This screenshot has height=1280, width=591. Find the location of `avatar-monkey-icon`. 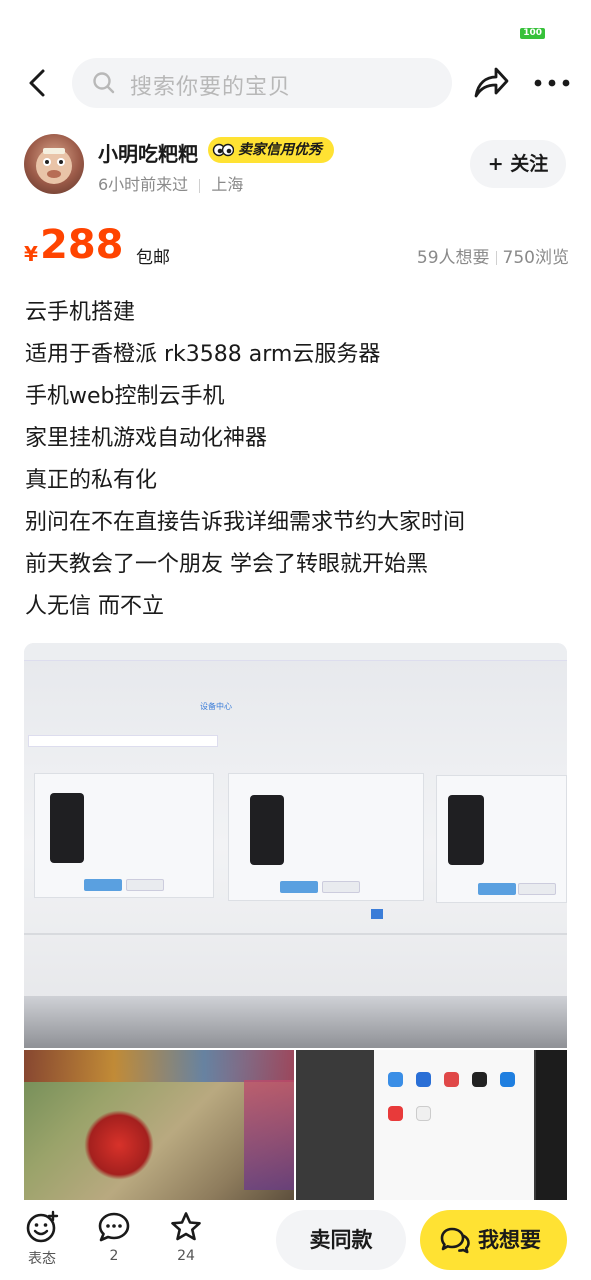

avatar-monkey-icon is located at coordinates (54, 166).